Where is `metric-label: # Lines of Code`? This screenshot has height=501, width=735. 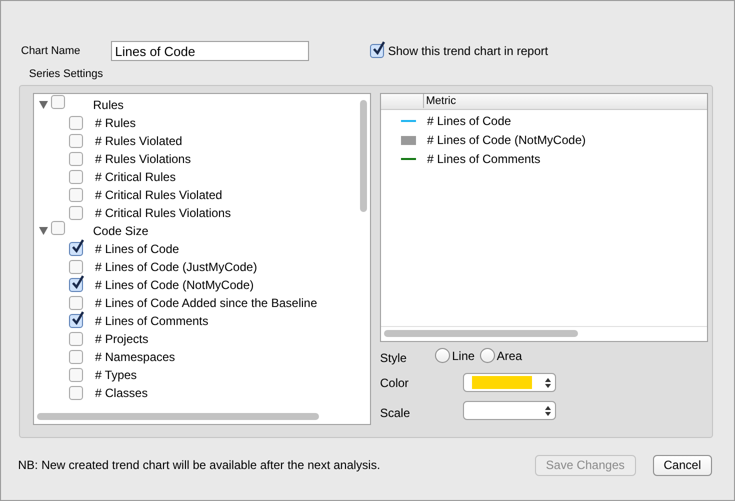 metric-label: # Lines of Code is located at coordinates (469, 121).